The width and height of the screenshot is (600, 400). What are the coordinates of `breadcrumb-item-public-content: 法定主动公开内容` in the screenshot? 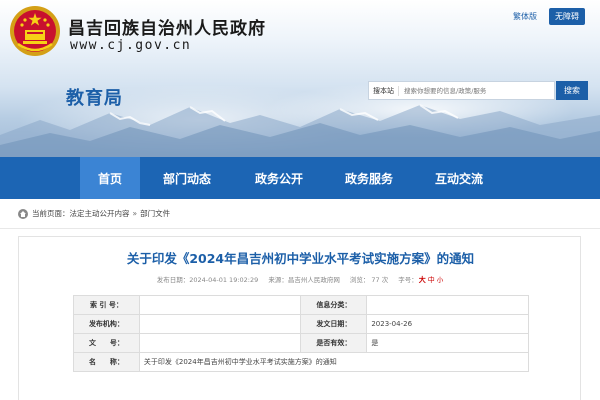 It's located at (100, 213).